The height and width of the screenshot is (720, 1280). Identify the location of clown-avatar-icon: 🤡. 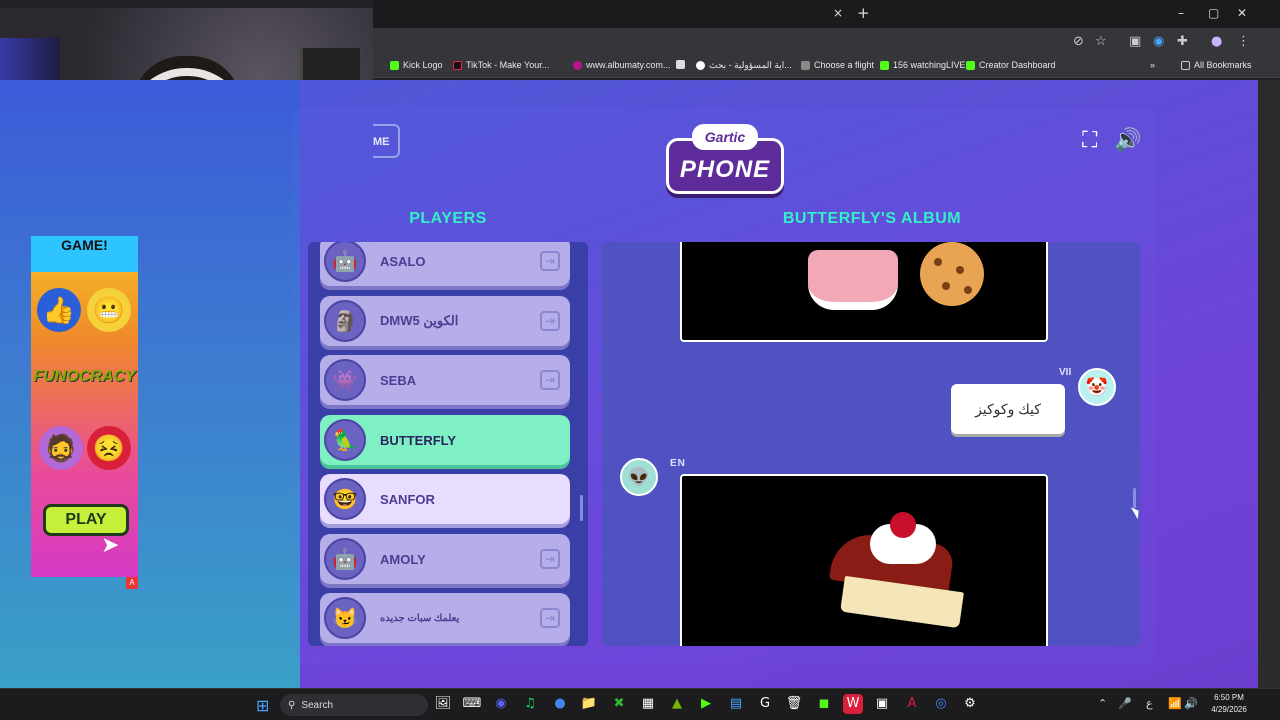
(1097, 387).